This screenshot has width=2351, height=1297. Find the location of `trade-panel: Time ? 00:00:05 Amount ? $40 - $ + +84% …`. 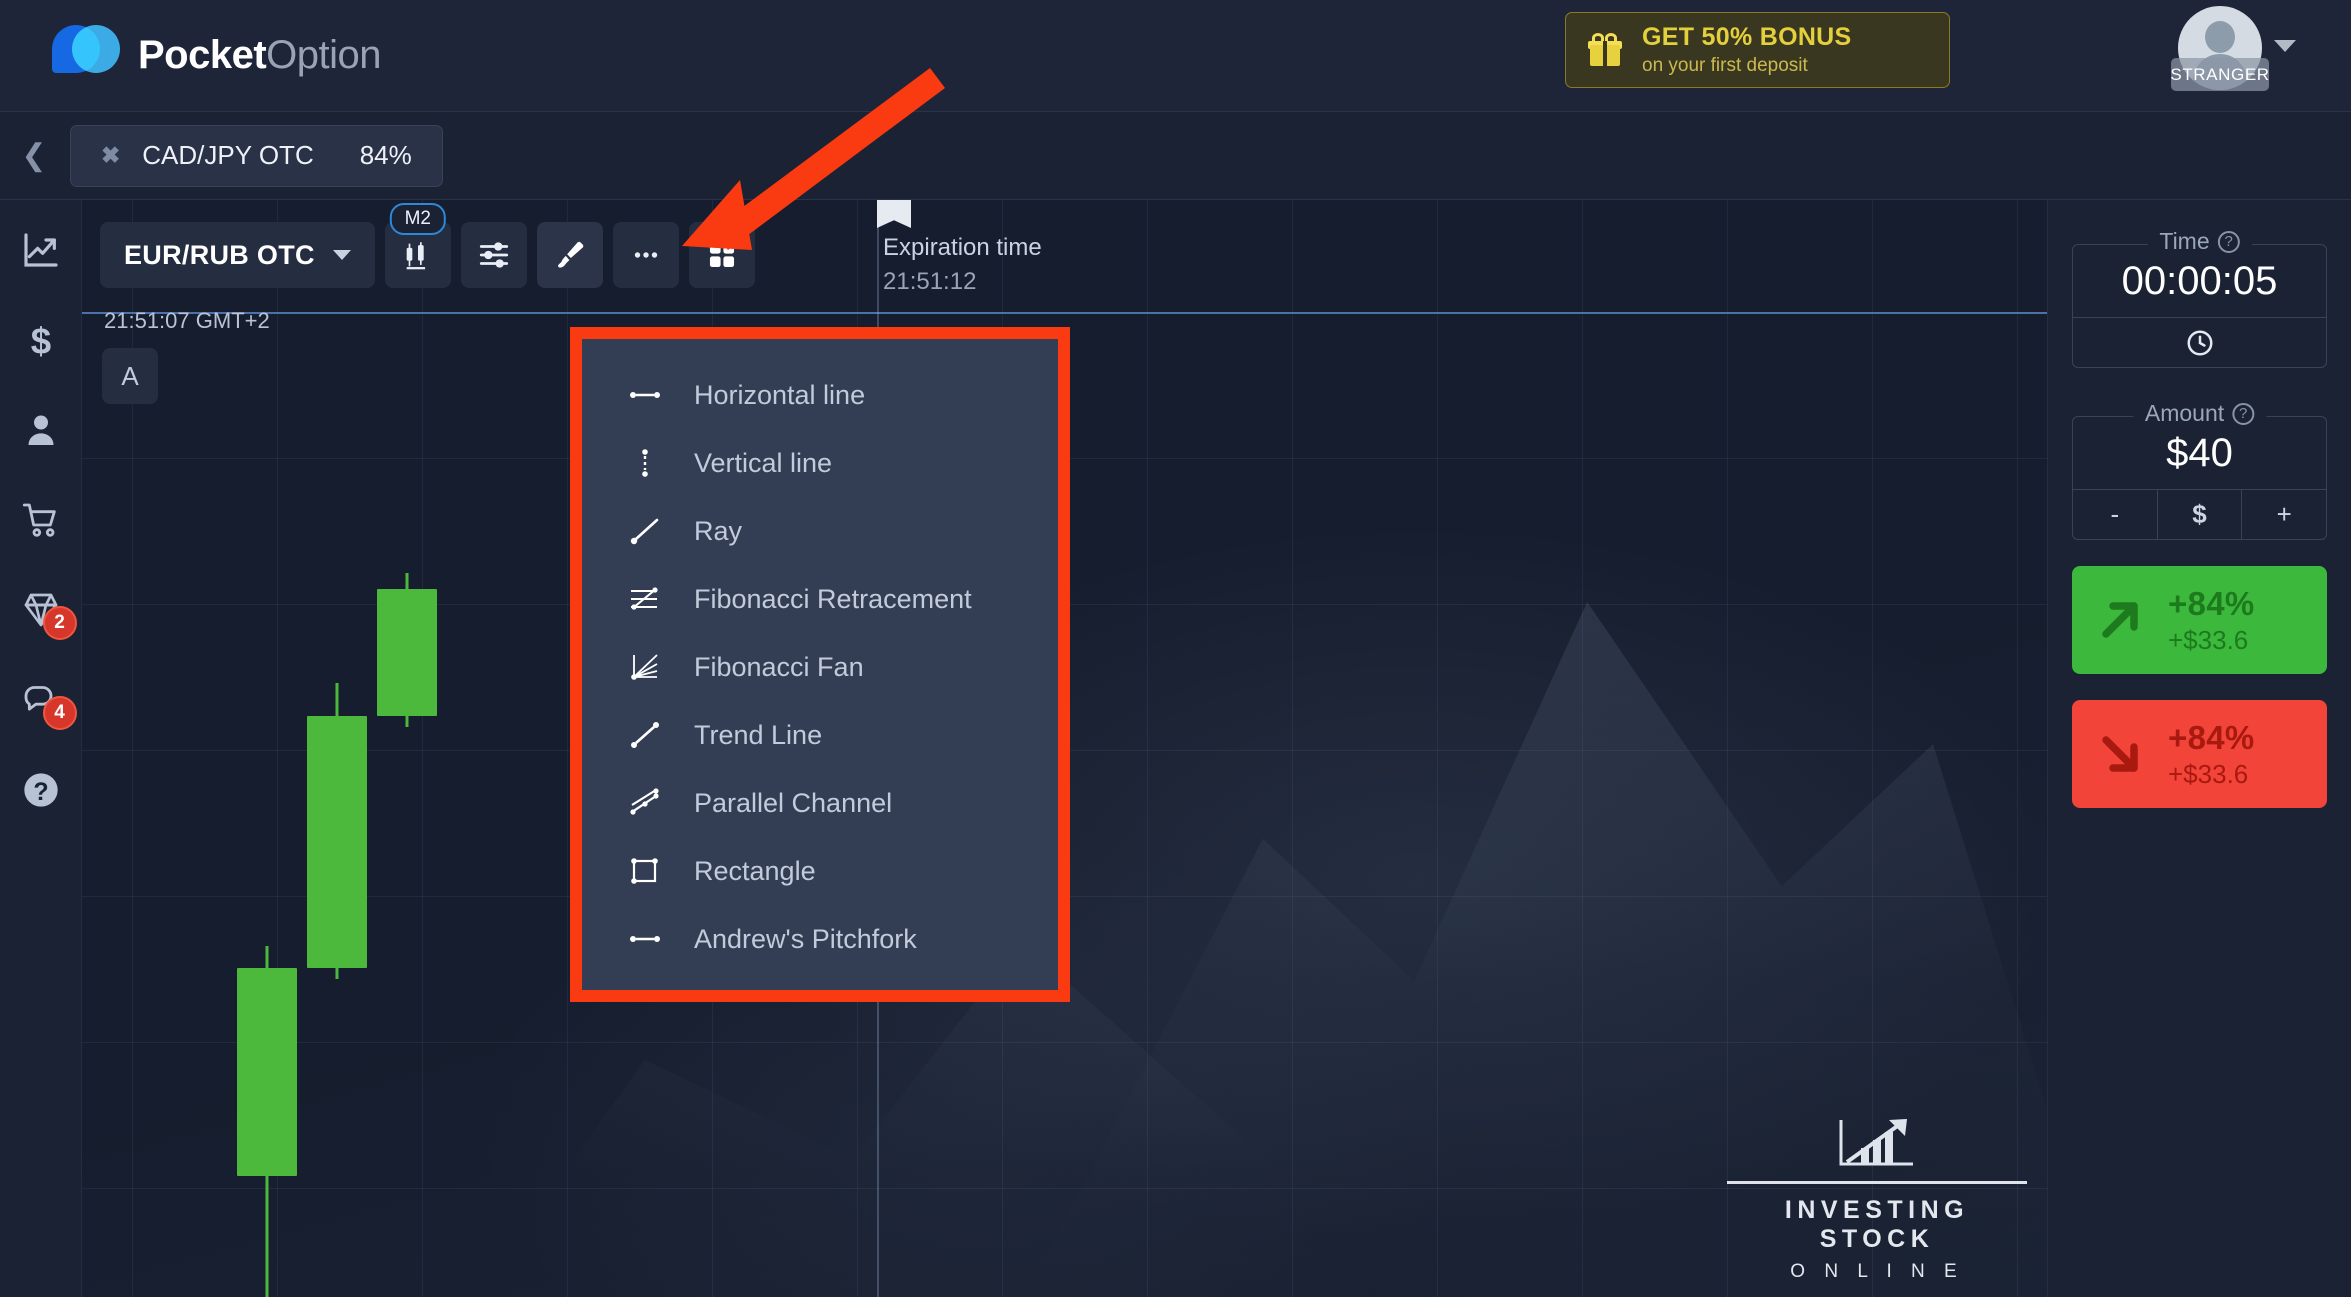

trade-panel: Time ? 00:00:05 Amount ? $40 - $ + +84% … is located at coordinates (2199, 748).